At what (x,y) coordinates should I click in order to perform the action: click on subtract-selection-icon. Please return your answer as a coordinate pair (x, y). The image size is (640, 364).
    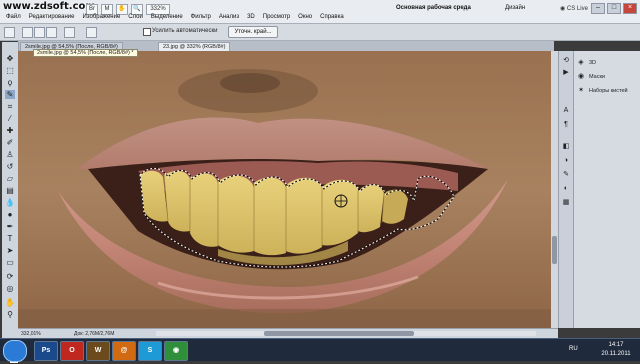
    Looking at the image, I should click on (51, 32).